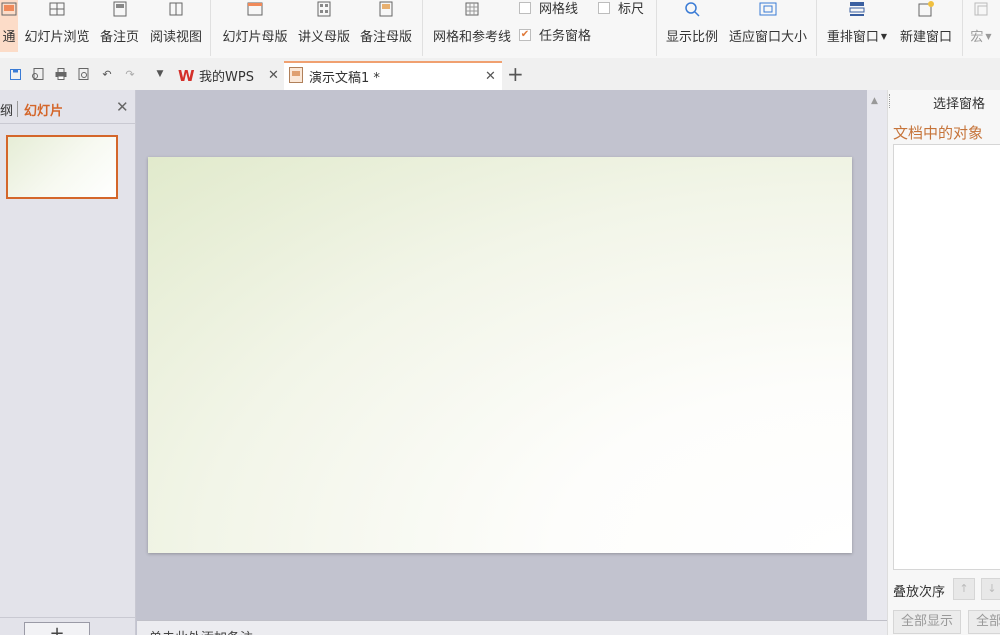  Describe the element at coordinates (946, 357) in the screenshot. I see `objects-list` at that location.